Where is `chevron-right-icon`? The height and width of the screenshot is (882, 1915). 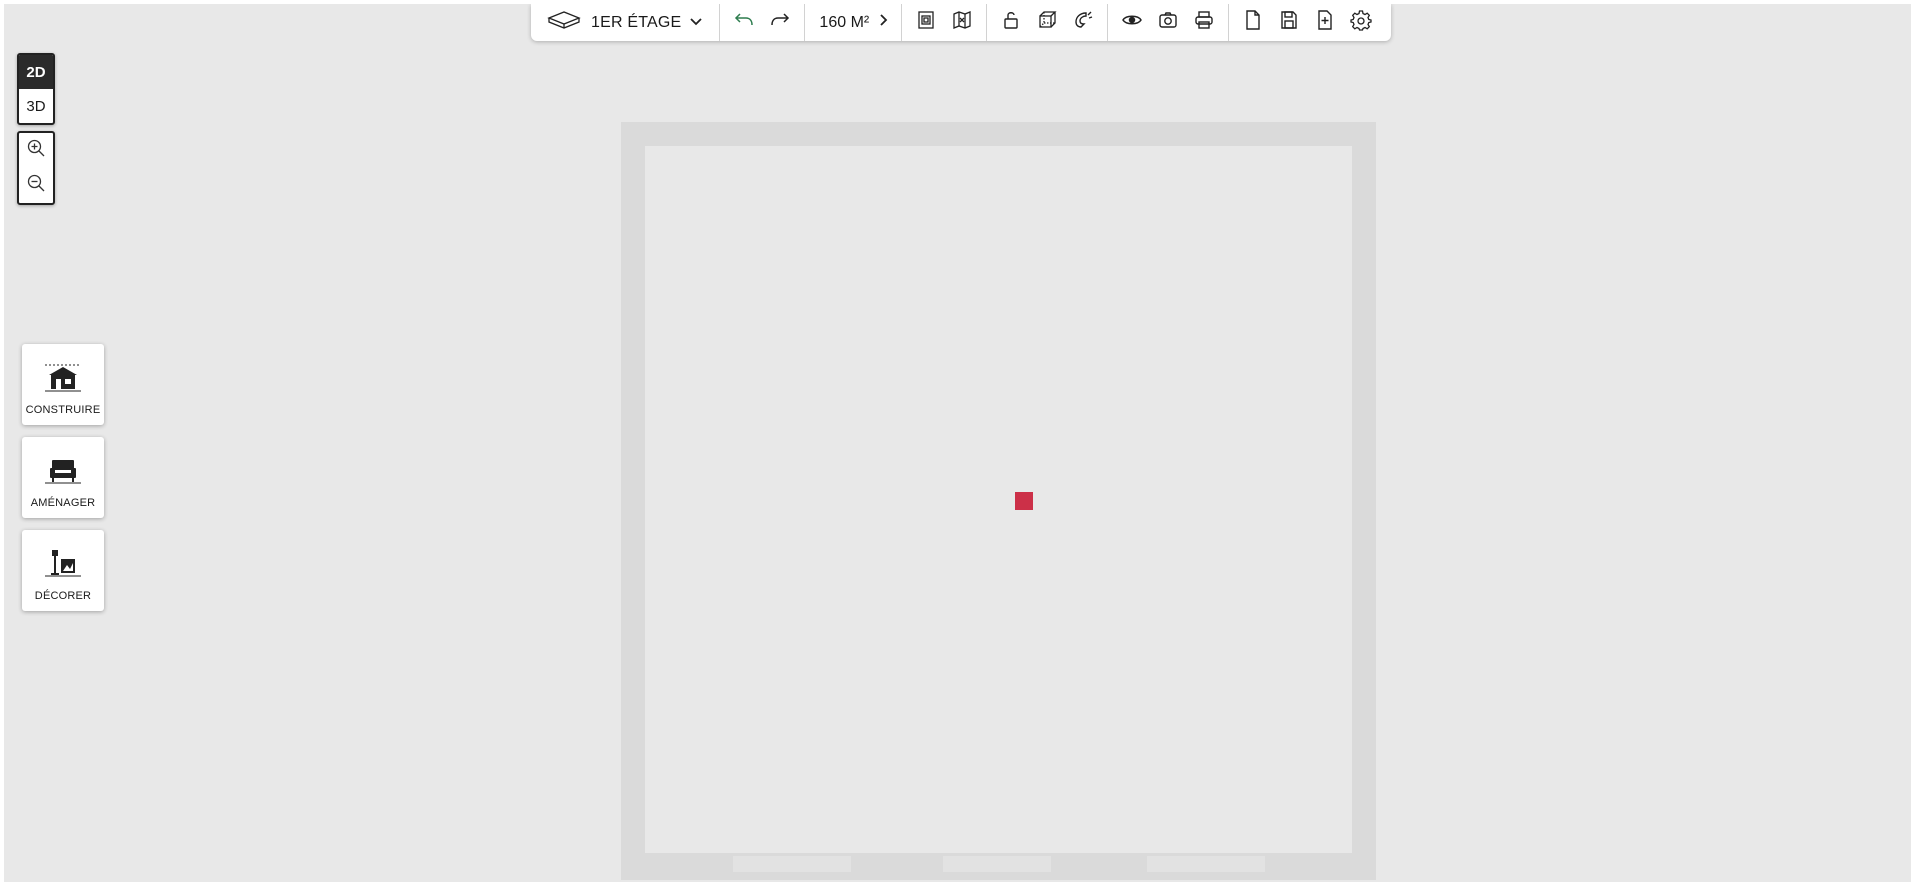 chevron-right-icon is located at coordinates (884, 22).